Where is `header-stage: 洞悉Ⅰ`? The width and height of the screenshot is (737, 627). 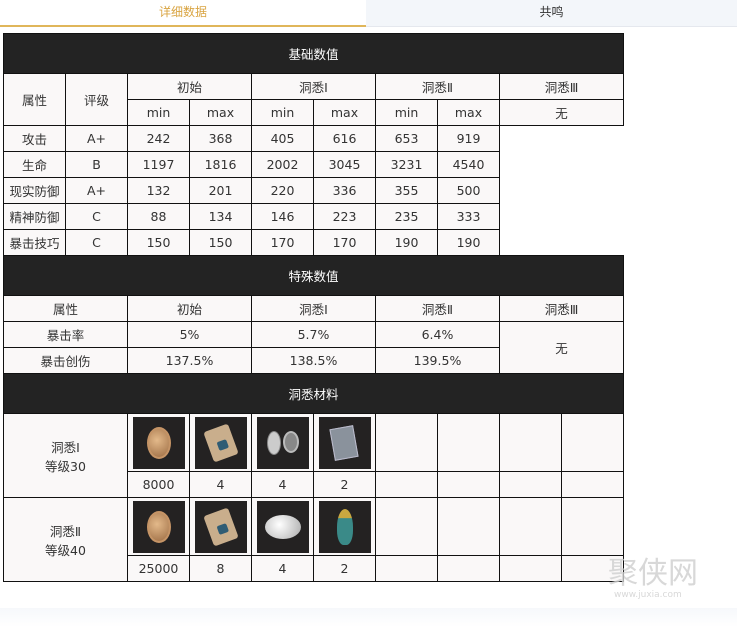 header-stage: 洞悉Ⅰ is located at coordinates (313, 86).